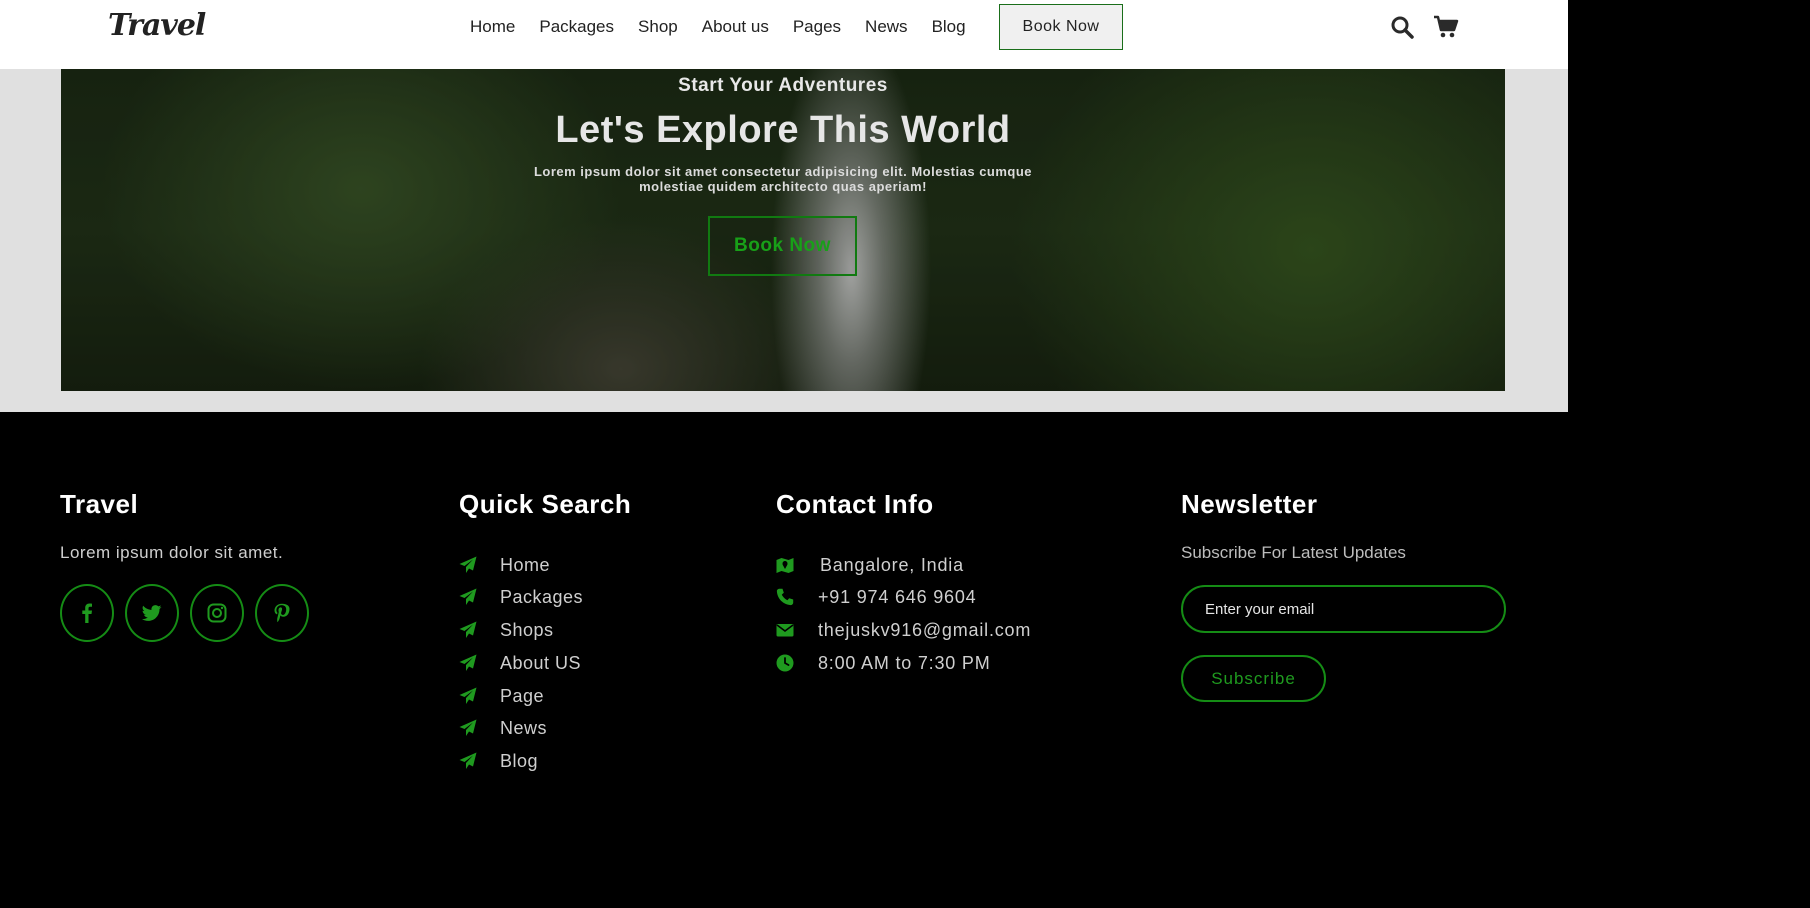  Describe the element at coordinates (1253, 678) in the screenshot. I see `subscribe-button: Subscribe` at that location.